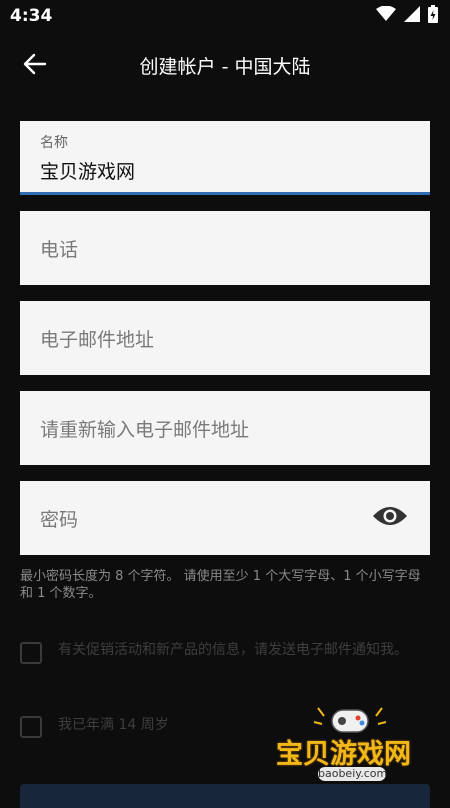 Image resolution: width=450 pixels, height=808 pixels. Describe the element at coordinates (97, 340) in the screenshot. I see `email-field-placeholder: 电子邮件地址` at that location.